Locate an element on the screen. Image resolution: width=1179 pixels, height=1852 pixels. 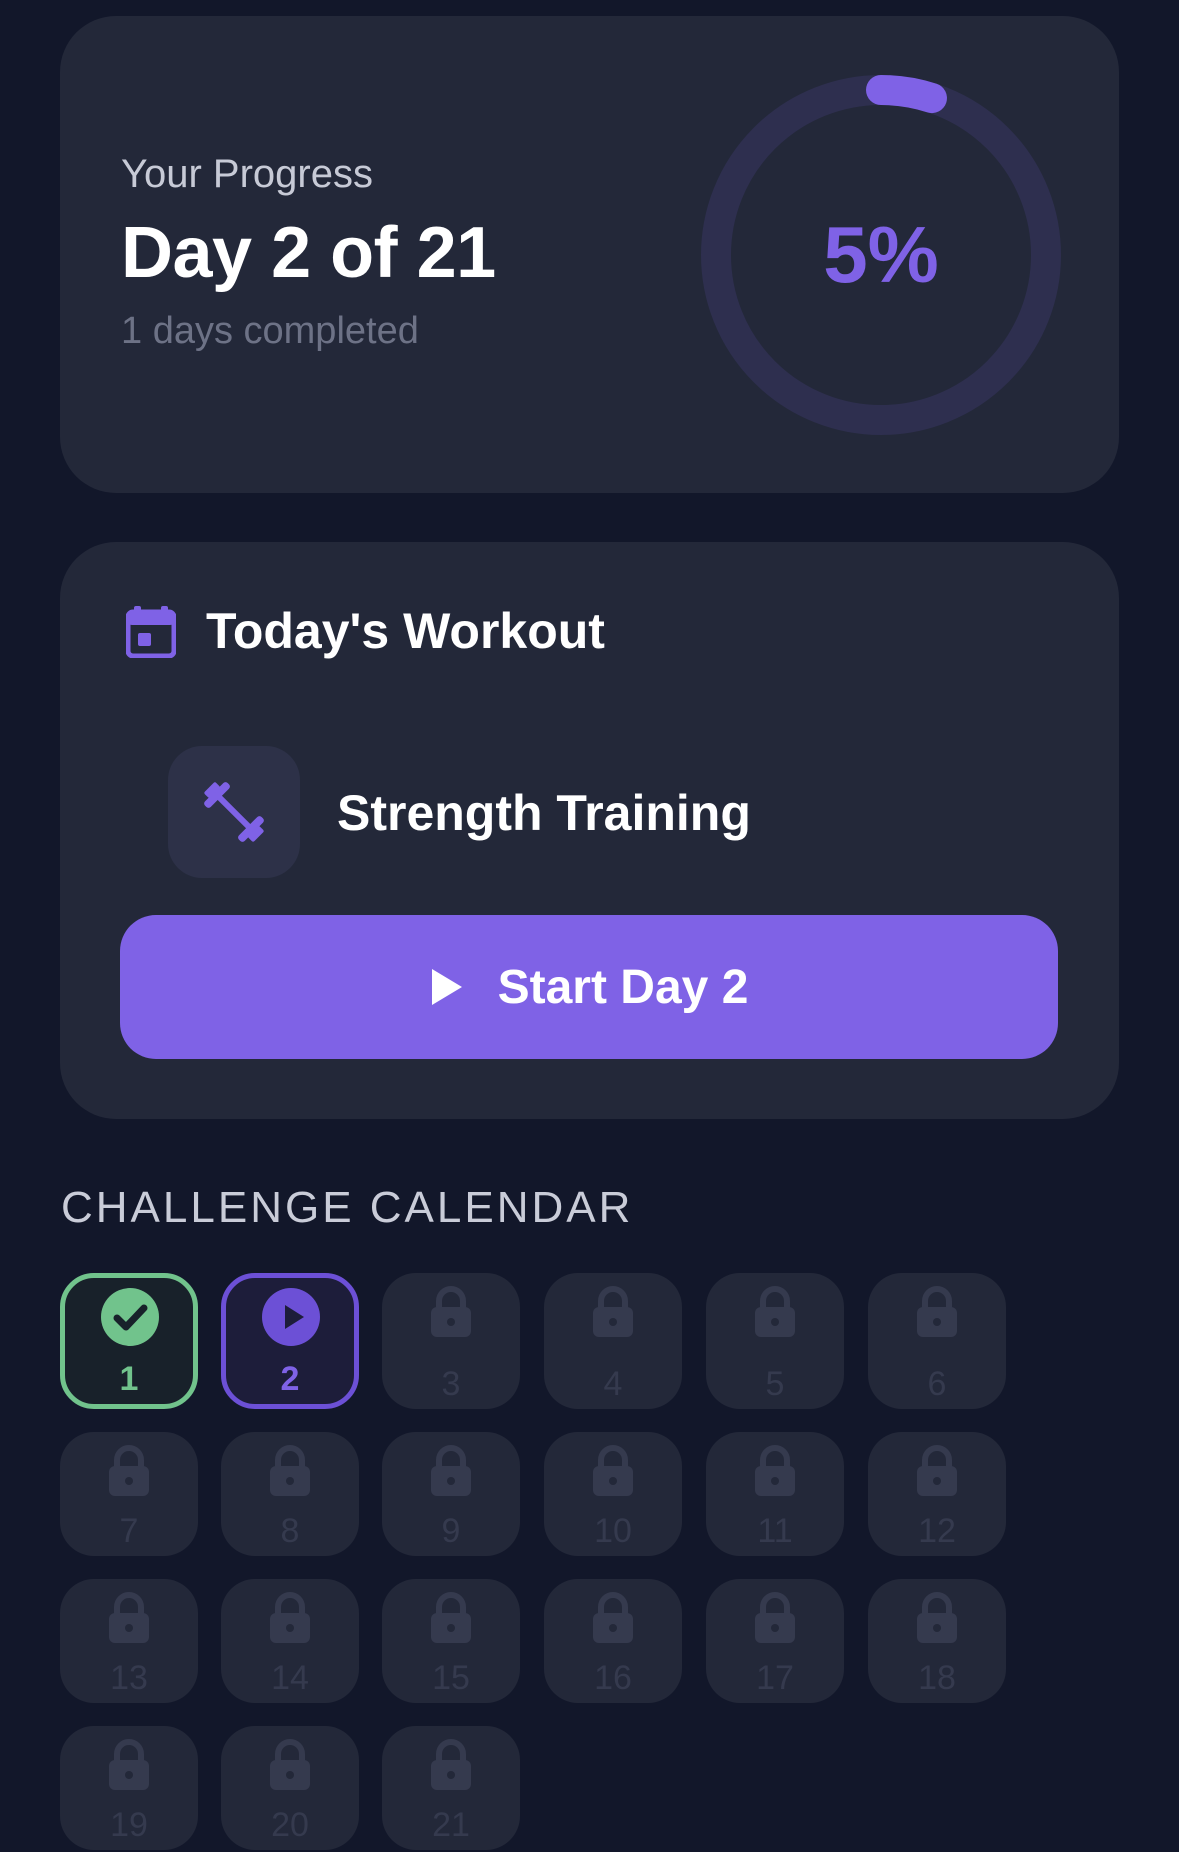
calendar-day-20: 20 is located at coordinates (290, 1788).